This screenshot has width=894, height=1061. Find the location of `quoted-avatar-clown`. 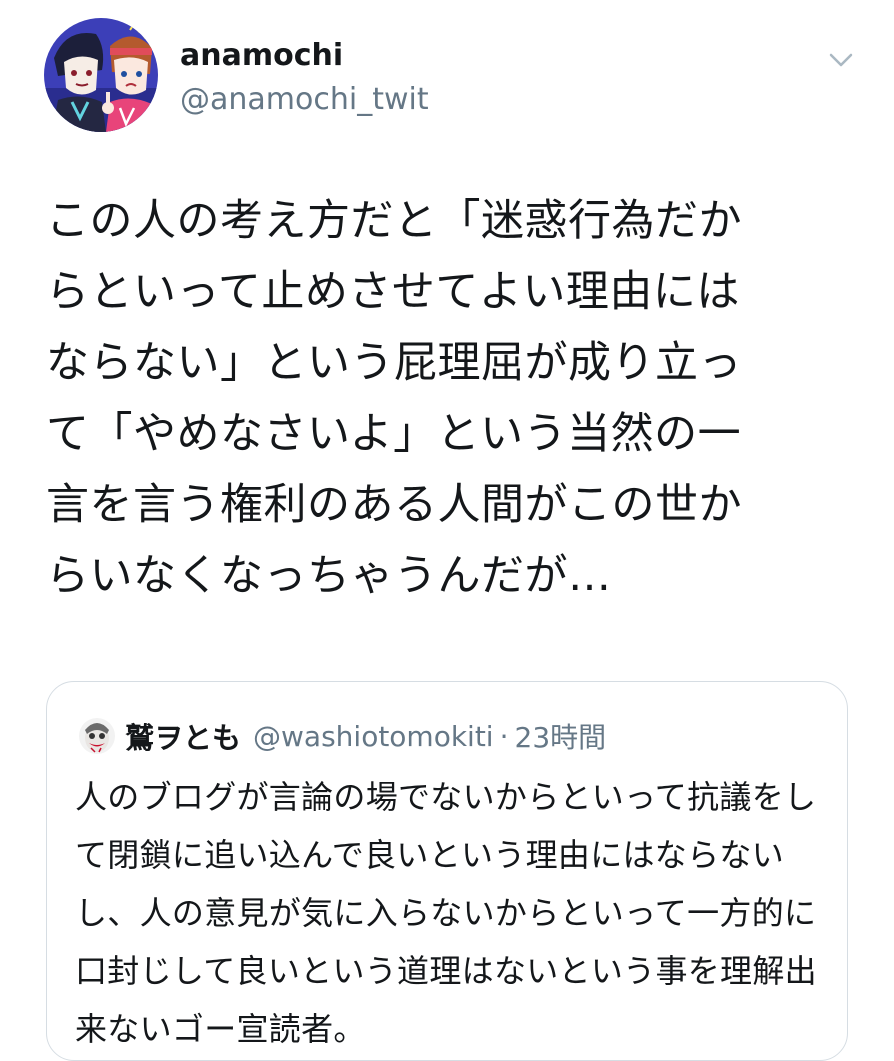

quoted-avatar-clown is located at coordinates (97, 736).